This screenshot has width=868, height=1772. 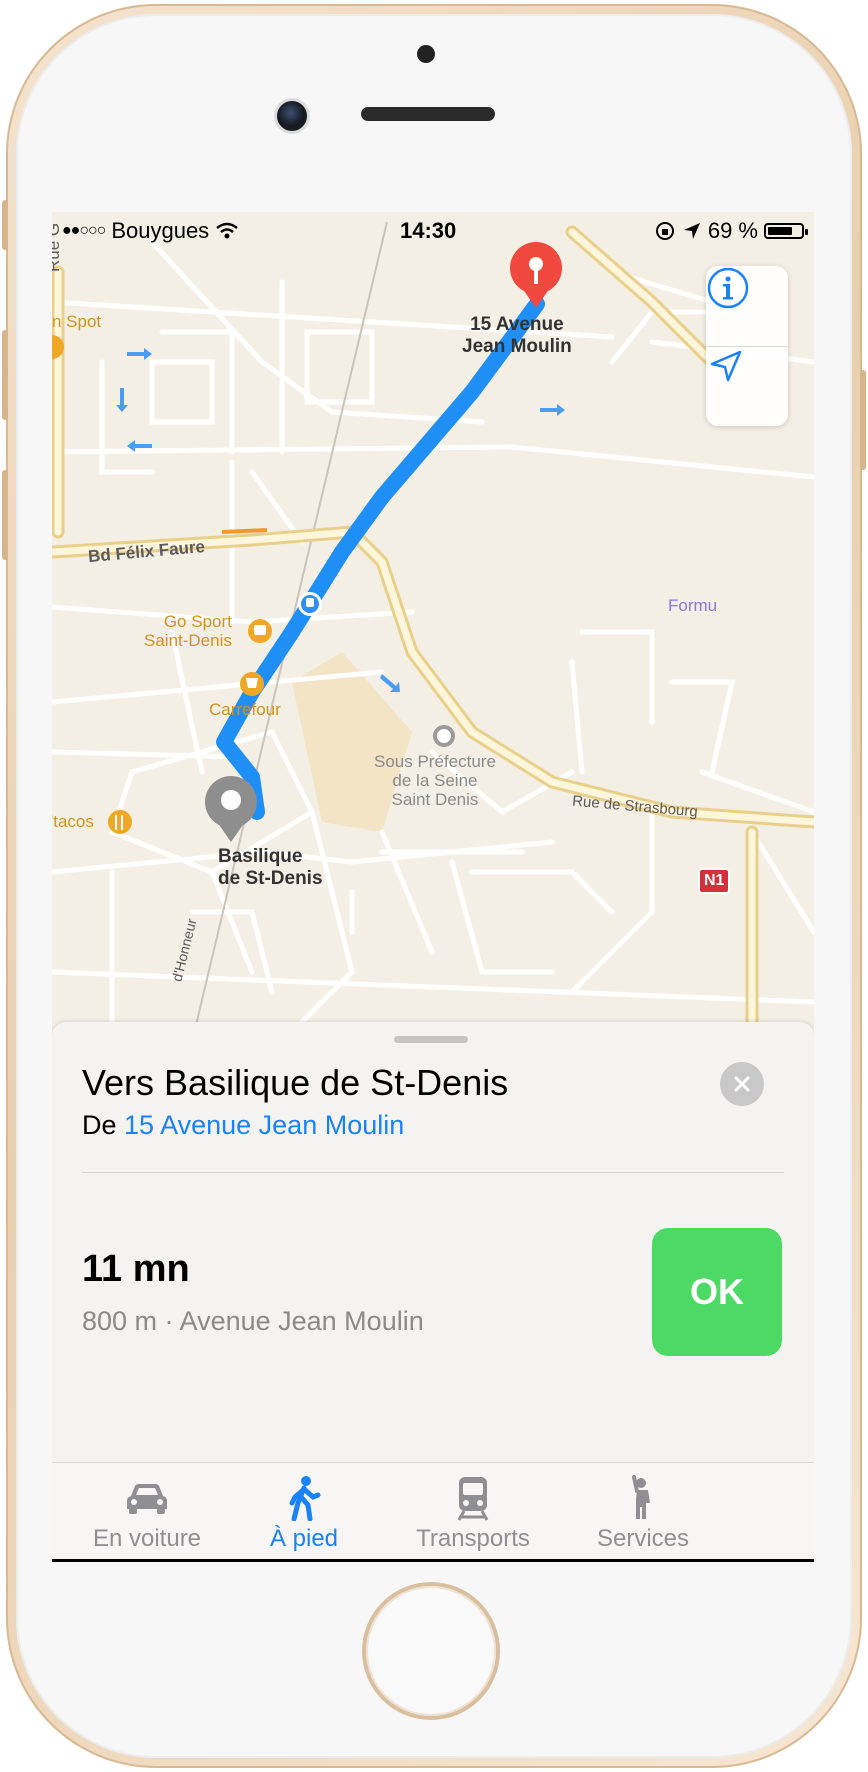 What do you see at coordinates (5, 375) in the screenshot?
I see `volume-up-button` at bounding box center [5, 375].